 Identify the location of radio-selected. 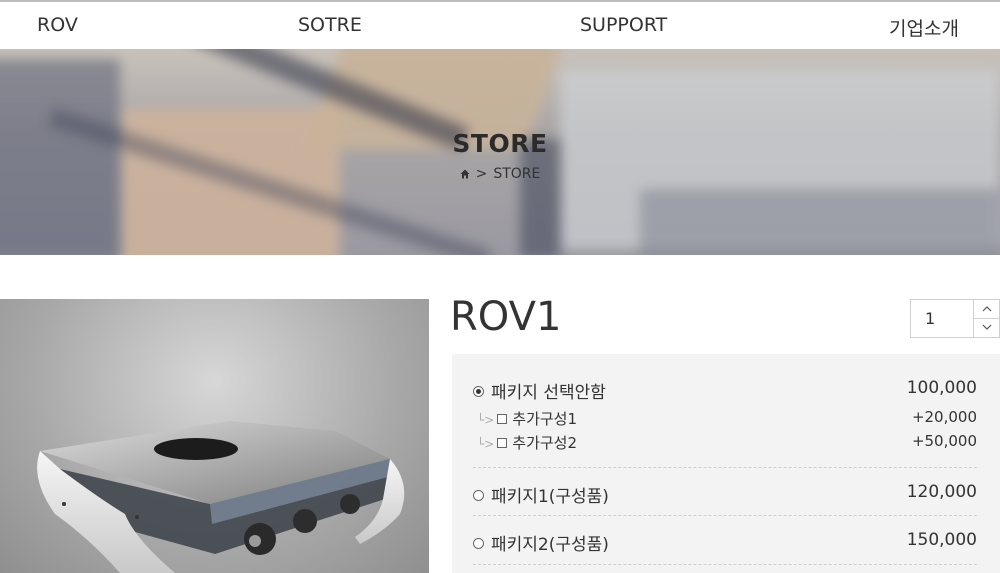
(478, 391).